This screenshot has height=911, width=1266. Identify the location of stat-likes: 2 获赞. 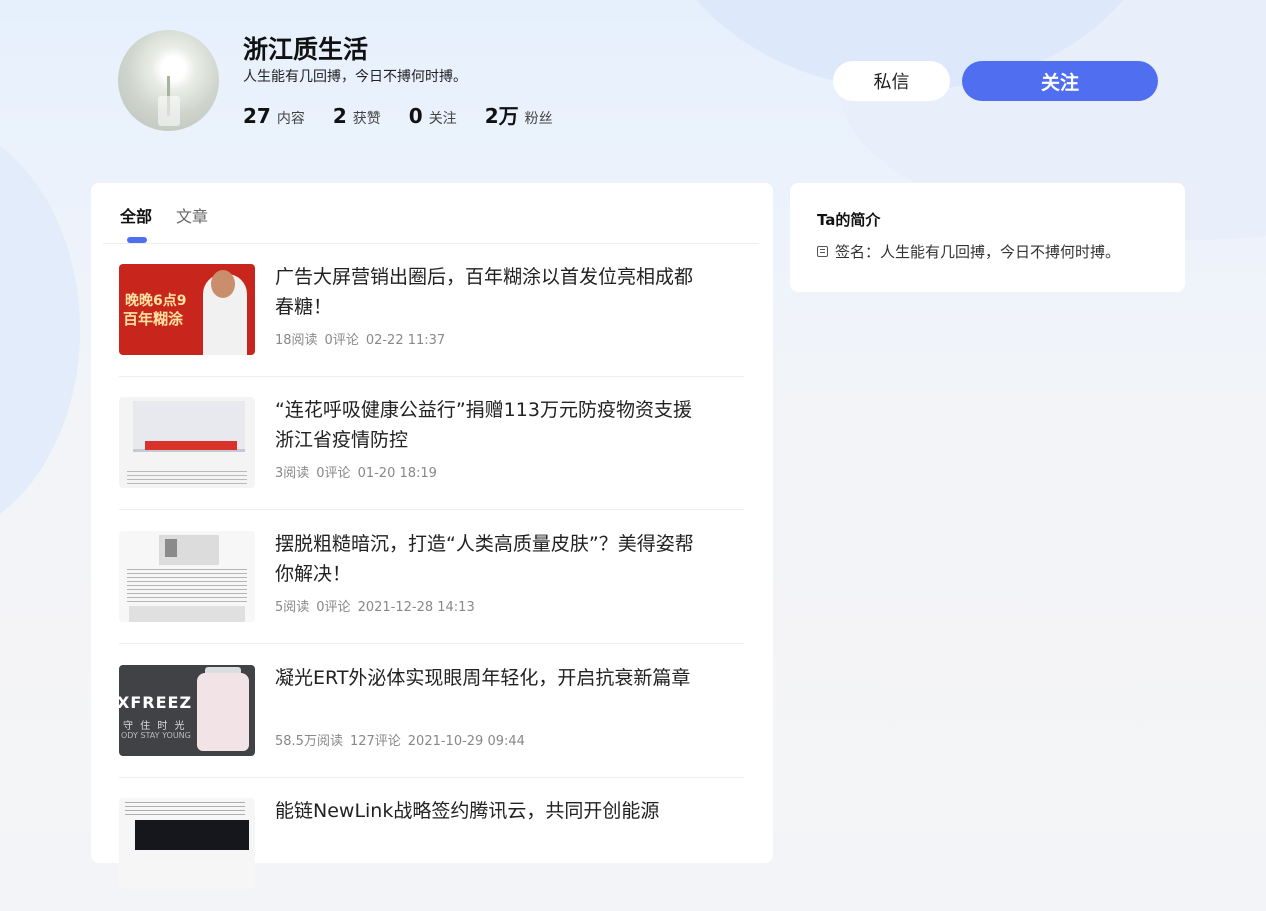
(357, 116).